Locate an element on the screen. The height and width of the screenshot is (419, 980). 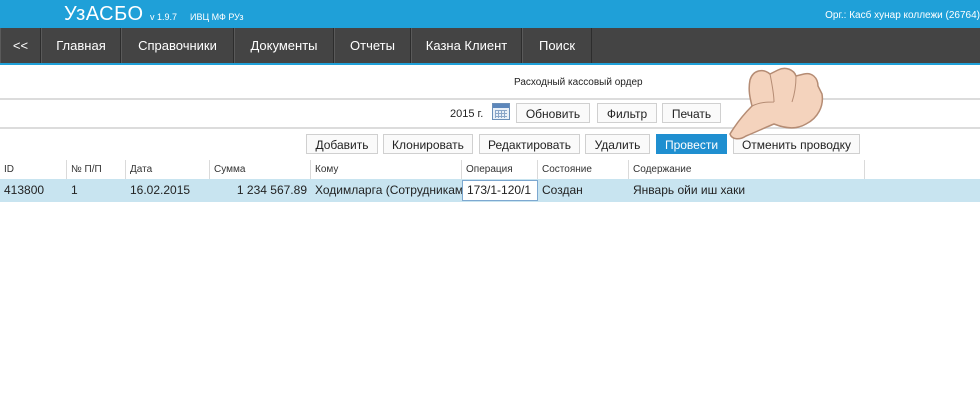
cell-operation-editor: 173/1-120/1 is located at coordinates (500, 190).